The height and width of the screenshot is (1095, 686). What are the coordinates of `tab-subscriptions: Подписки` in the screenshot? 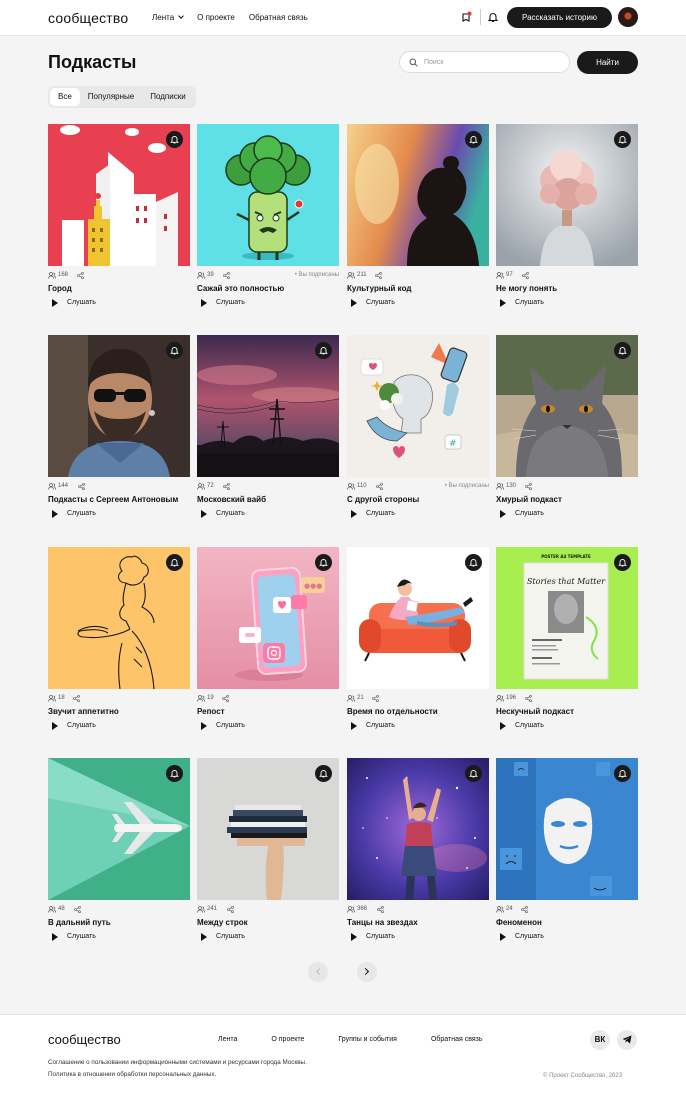 It's located at (167, 97).